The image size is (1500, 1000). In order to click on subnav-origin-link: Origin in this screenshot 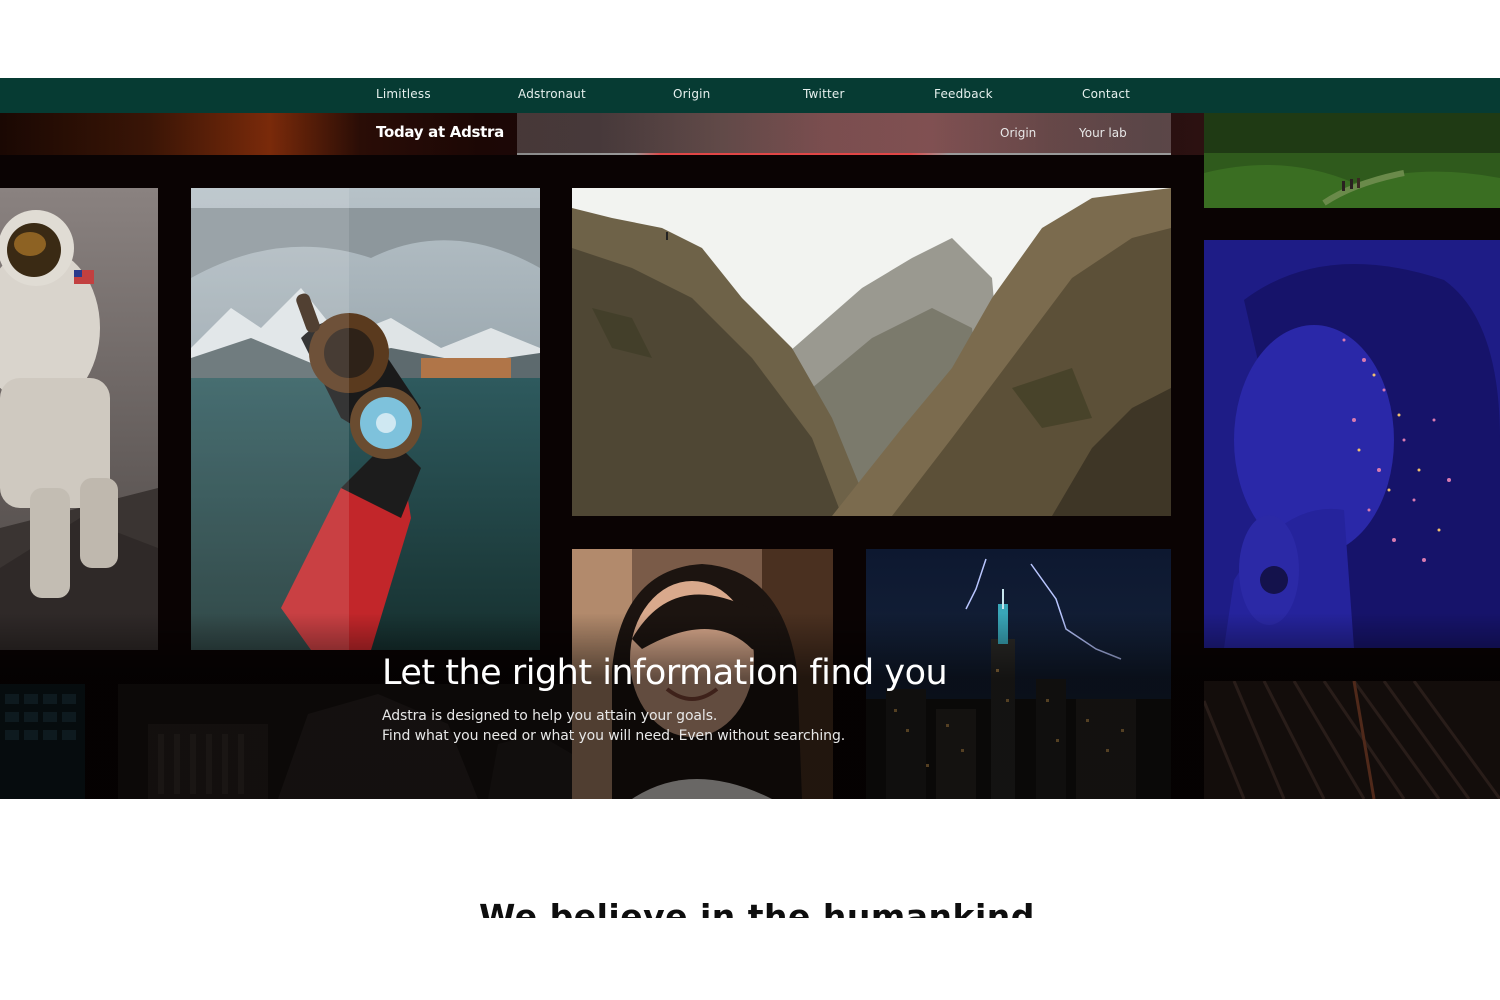, I will do `click(1018, 133)`.